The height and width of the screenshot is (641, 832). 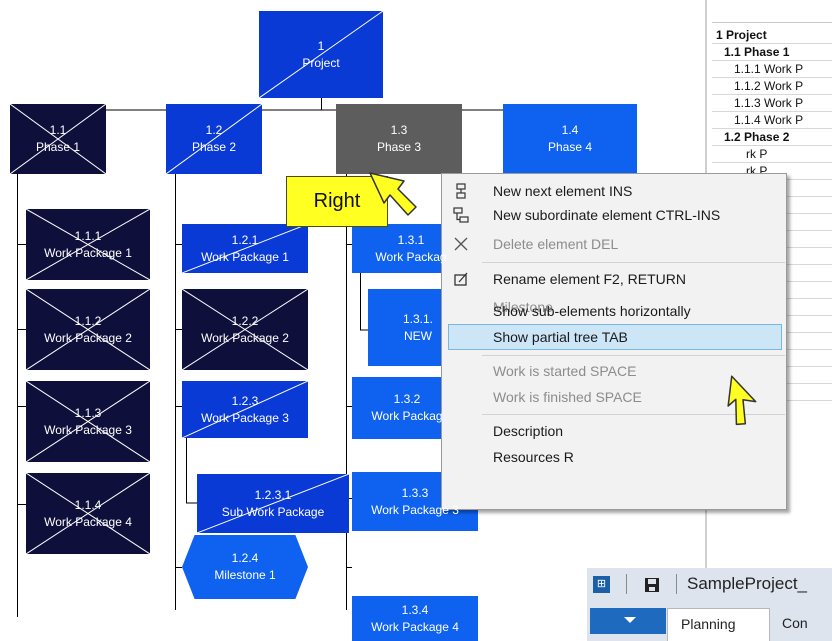 What do you see at coordinates (415, 618) in the screenshot?
I see `wbs-node-1-3-4: 1.3.4 Work Package 4` at bounding box center [415, 618].